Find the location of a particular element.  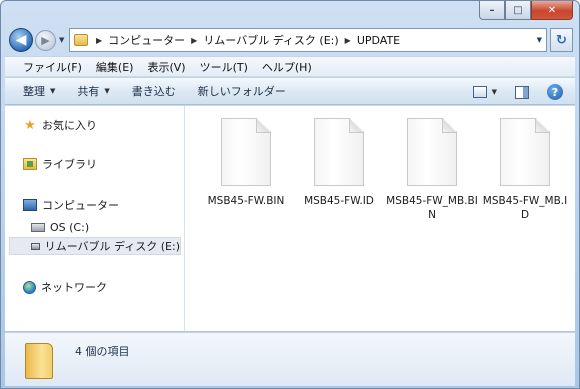

breadcrumb-computer: コンピューター is located at coordinates (146, 40).